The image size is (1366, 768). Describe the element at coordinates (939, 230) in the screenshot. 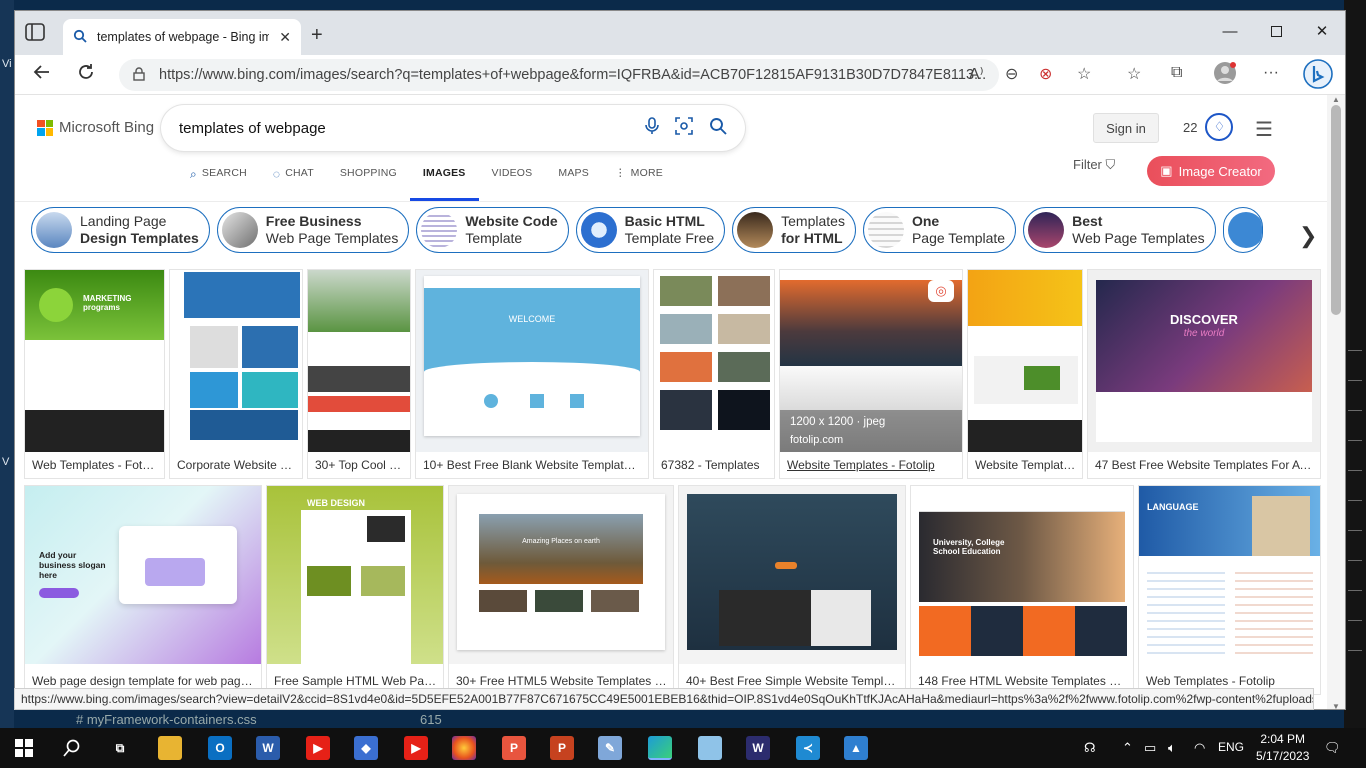

I see `related-chip: One Page Template` at that location.